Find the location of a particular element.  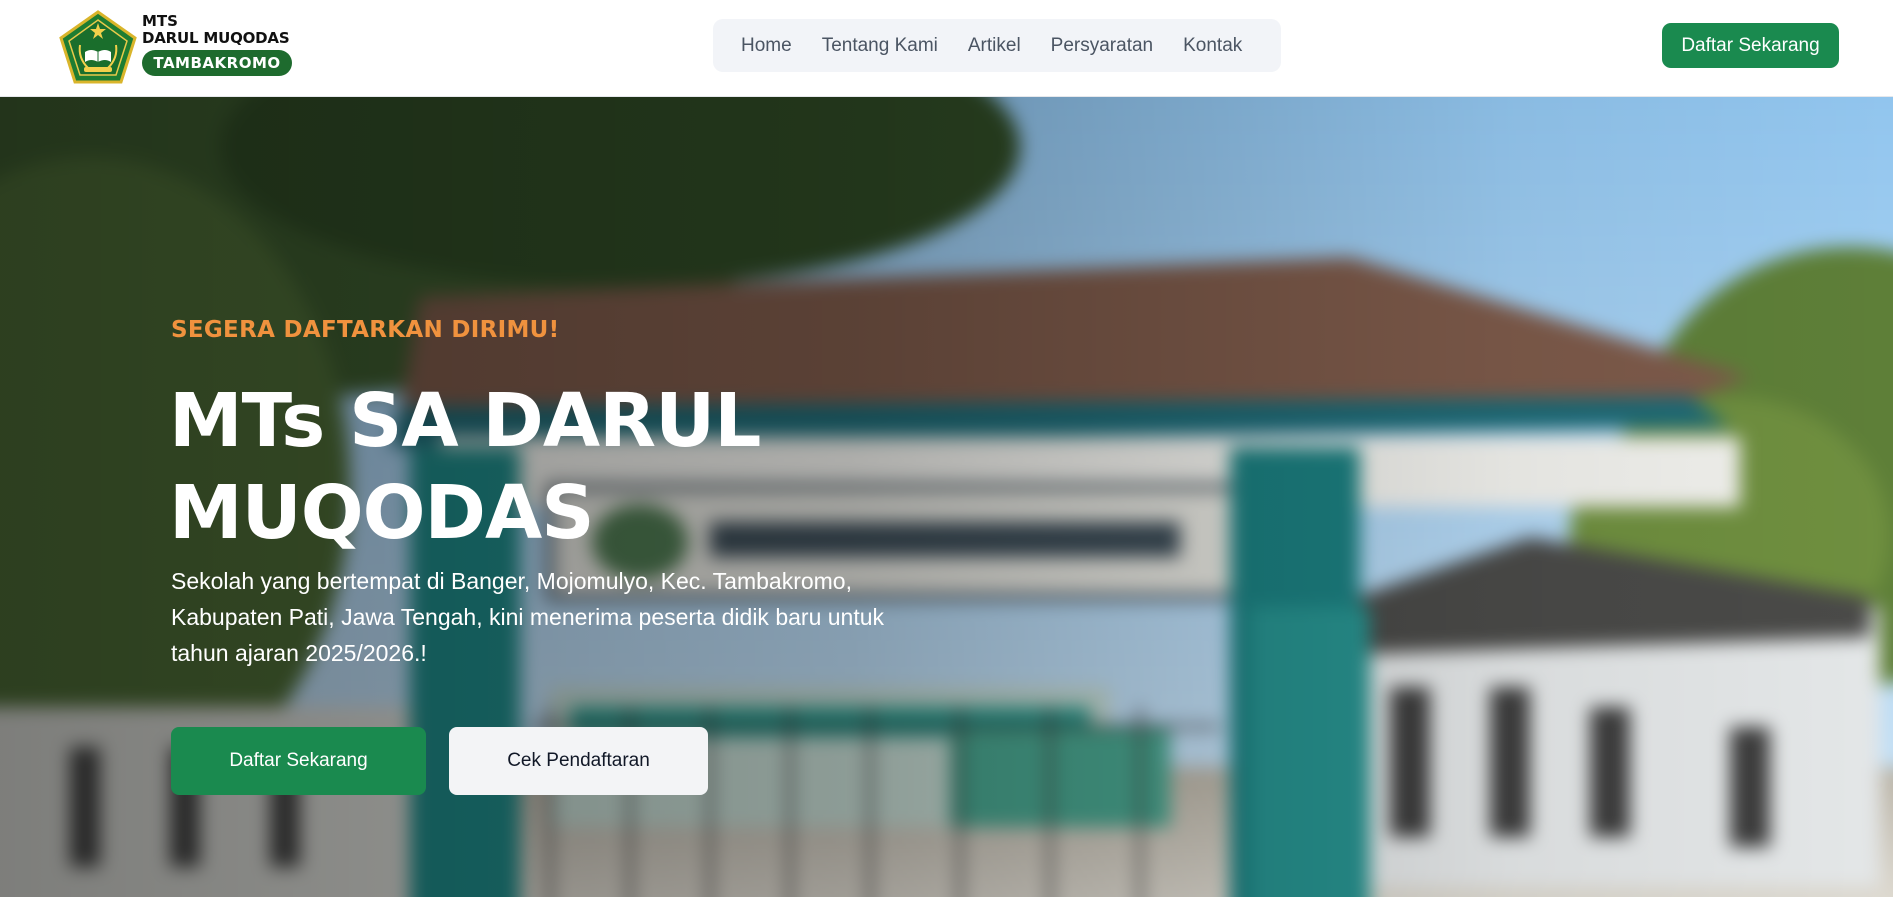

header-register-button: Daftar Sekarang is located at coordinates (1750, 45).